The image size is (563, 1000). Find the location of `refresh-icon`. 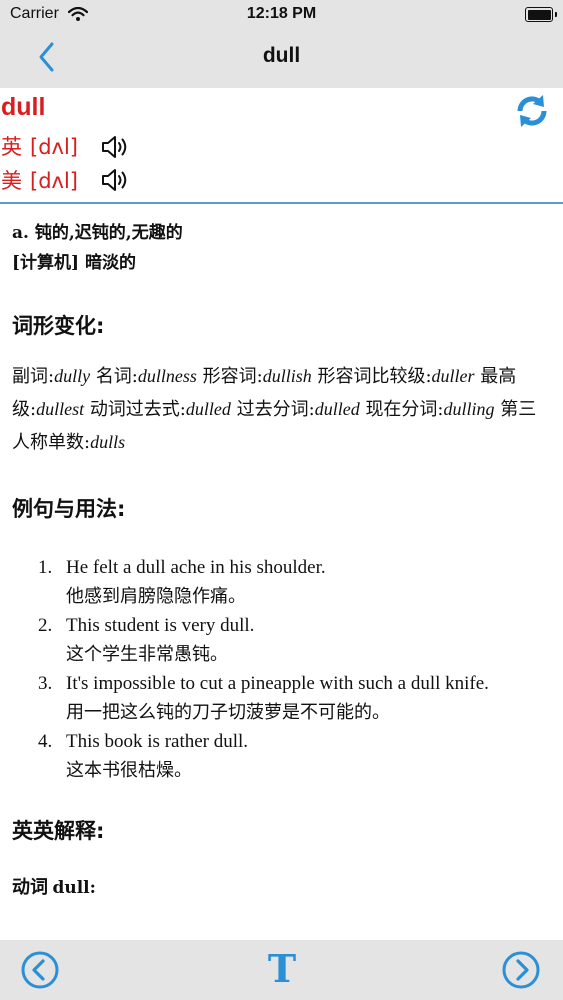

refresh-icon is located at coordinates (532, 111).